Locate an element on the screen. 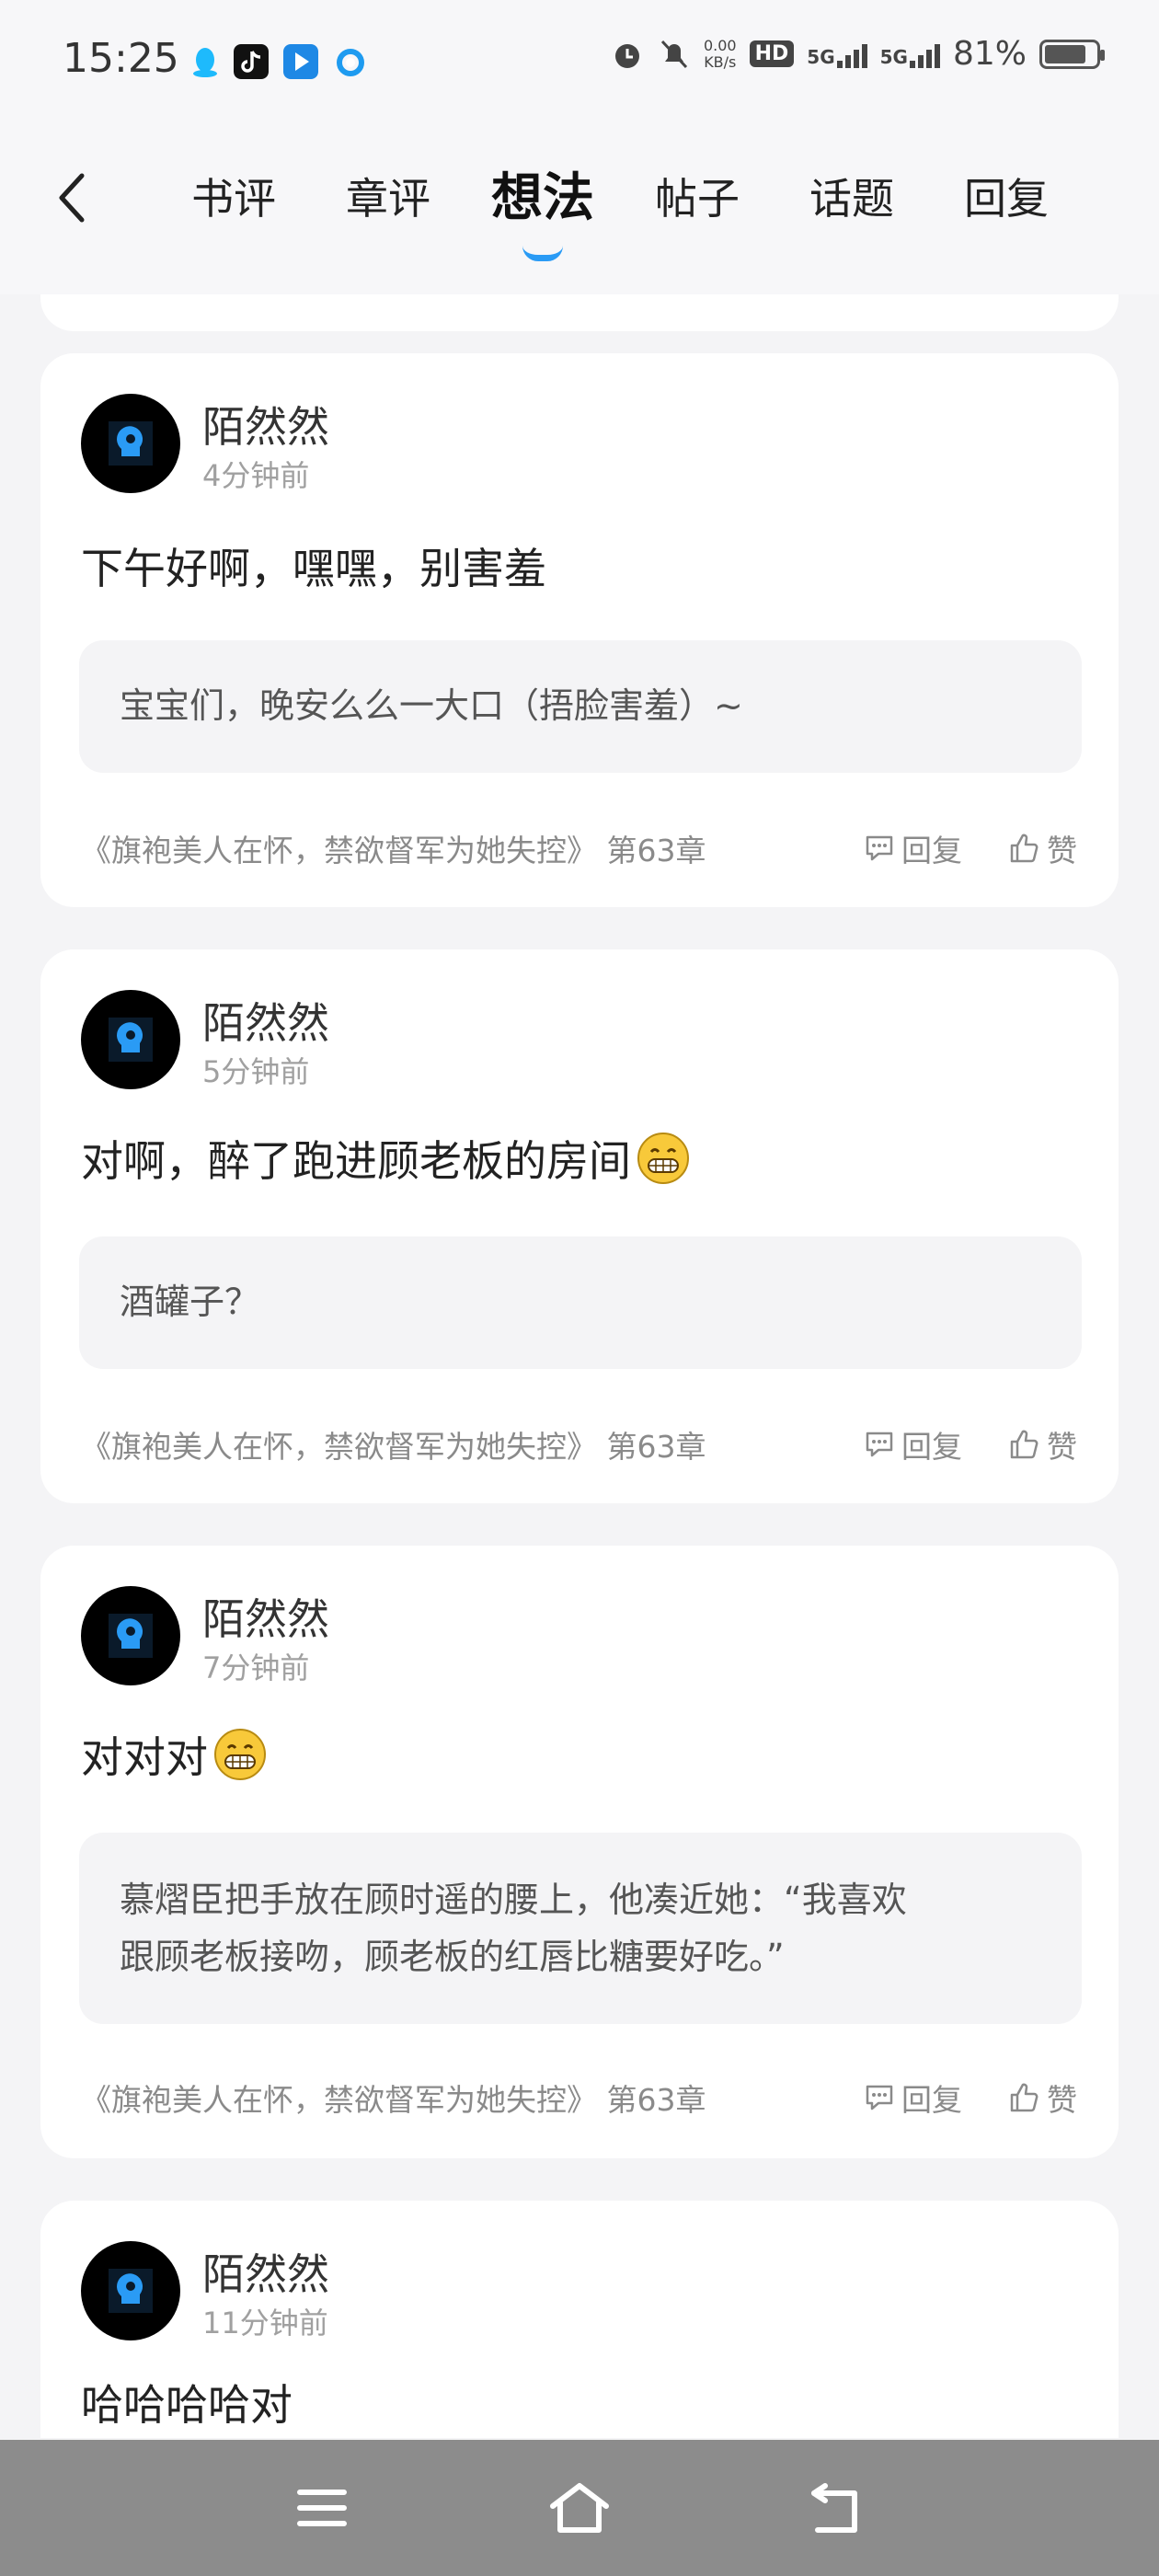 This screenshot has width=1159, height=2576. menu-icon is located at coordinates (322, 2508).